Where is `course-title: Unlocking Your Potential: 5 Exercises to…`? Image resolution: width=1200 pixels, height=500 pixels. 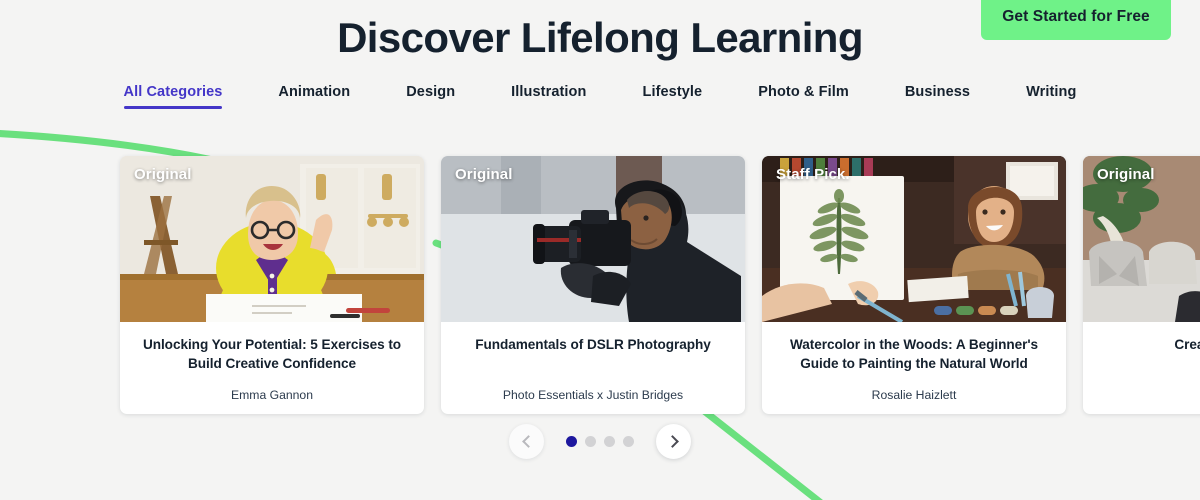 course-title: Unlocking Your Potential: 5 Exercises to… is located at coordinates (272, 354).